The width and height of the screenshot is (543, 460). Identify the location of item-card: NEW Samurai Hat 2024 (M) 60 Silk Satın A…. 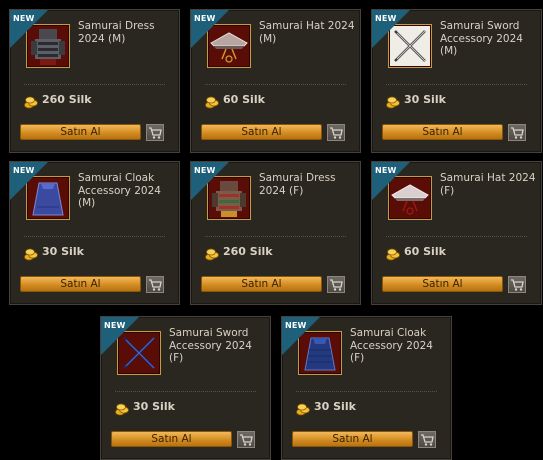
(275, 81).